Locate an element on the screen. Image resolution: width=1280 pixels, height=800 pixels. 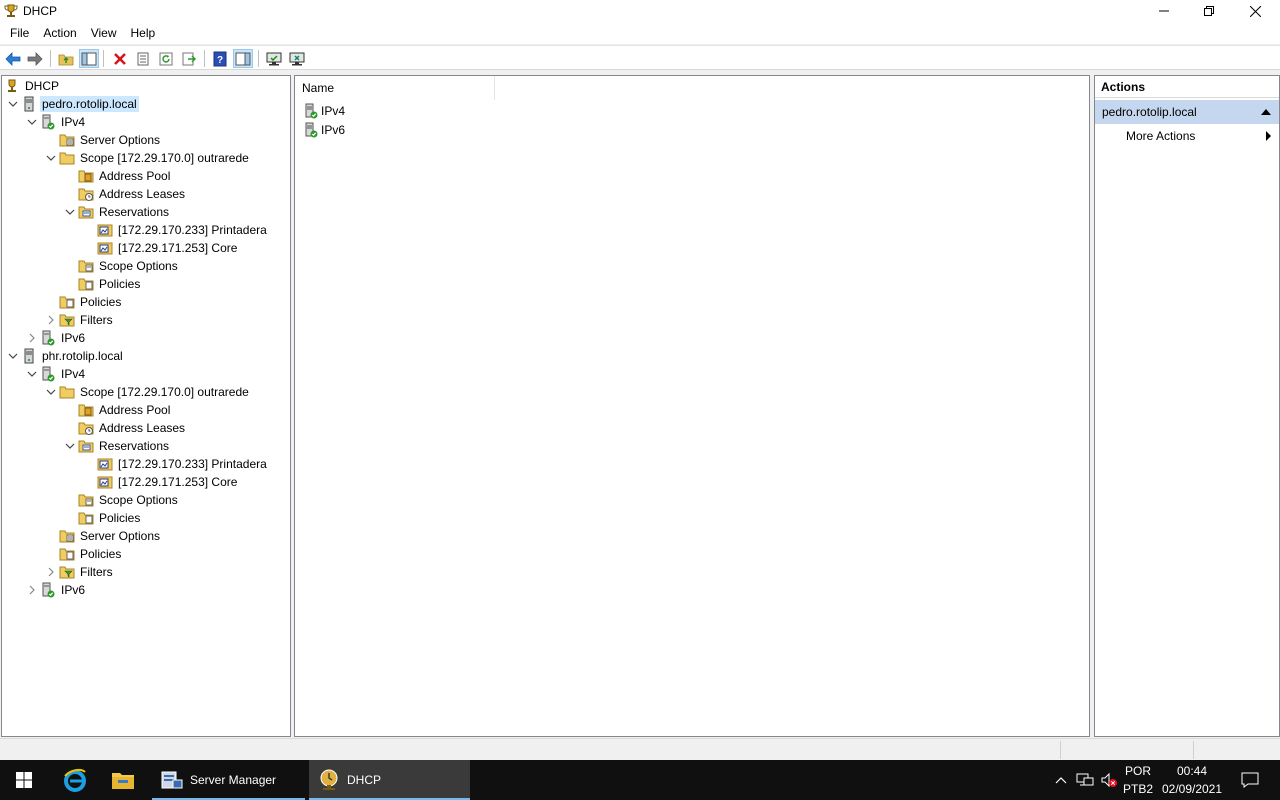
list-item-ipv4: IPv4 is located at coordinates (324, 111).